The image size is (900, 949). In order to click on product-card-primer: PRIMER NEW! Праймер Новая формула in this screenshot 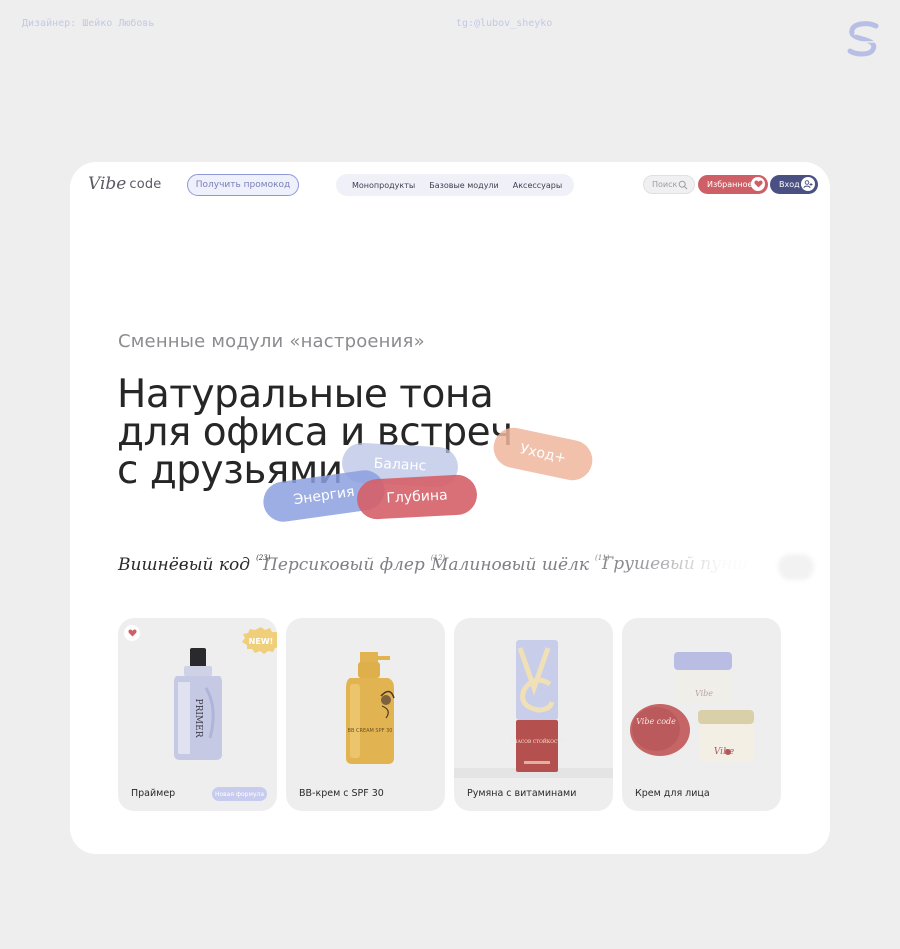, I will do `click(197, 714)`.